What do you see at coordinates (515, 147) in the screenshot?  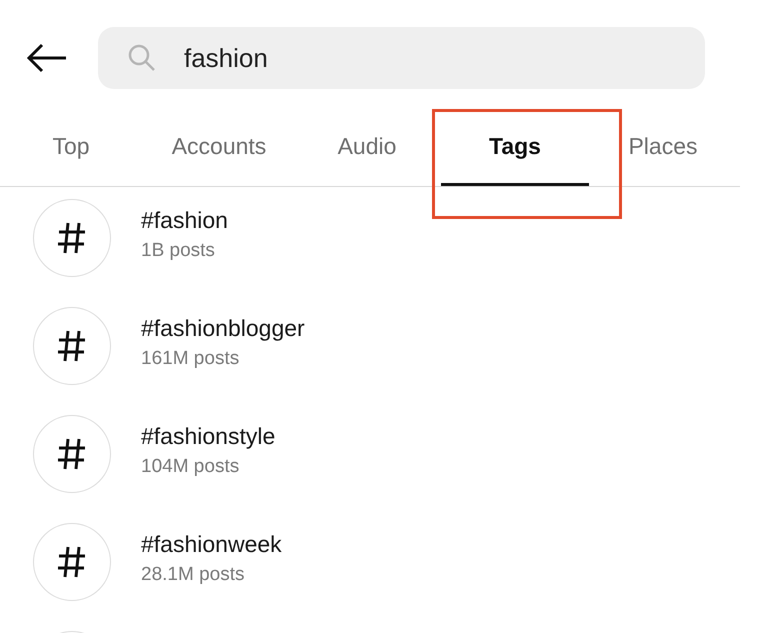 I see `tab: Tags` at bounding box center [515, 147].